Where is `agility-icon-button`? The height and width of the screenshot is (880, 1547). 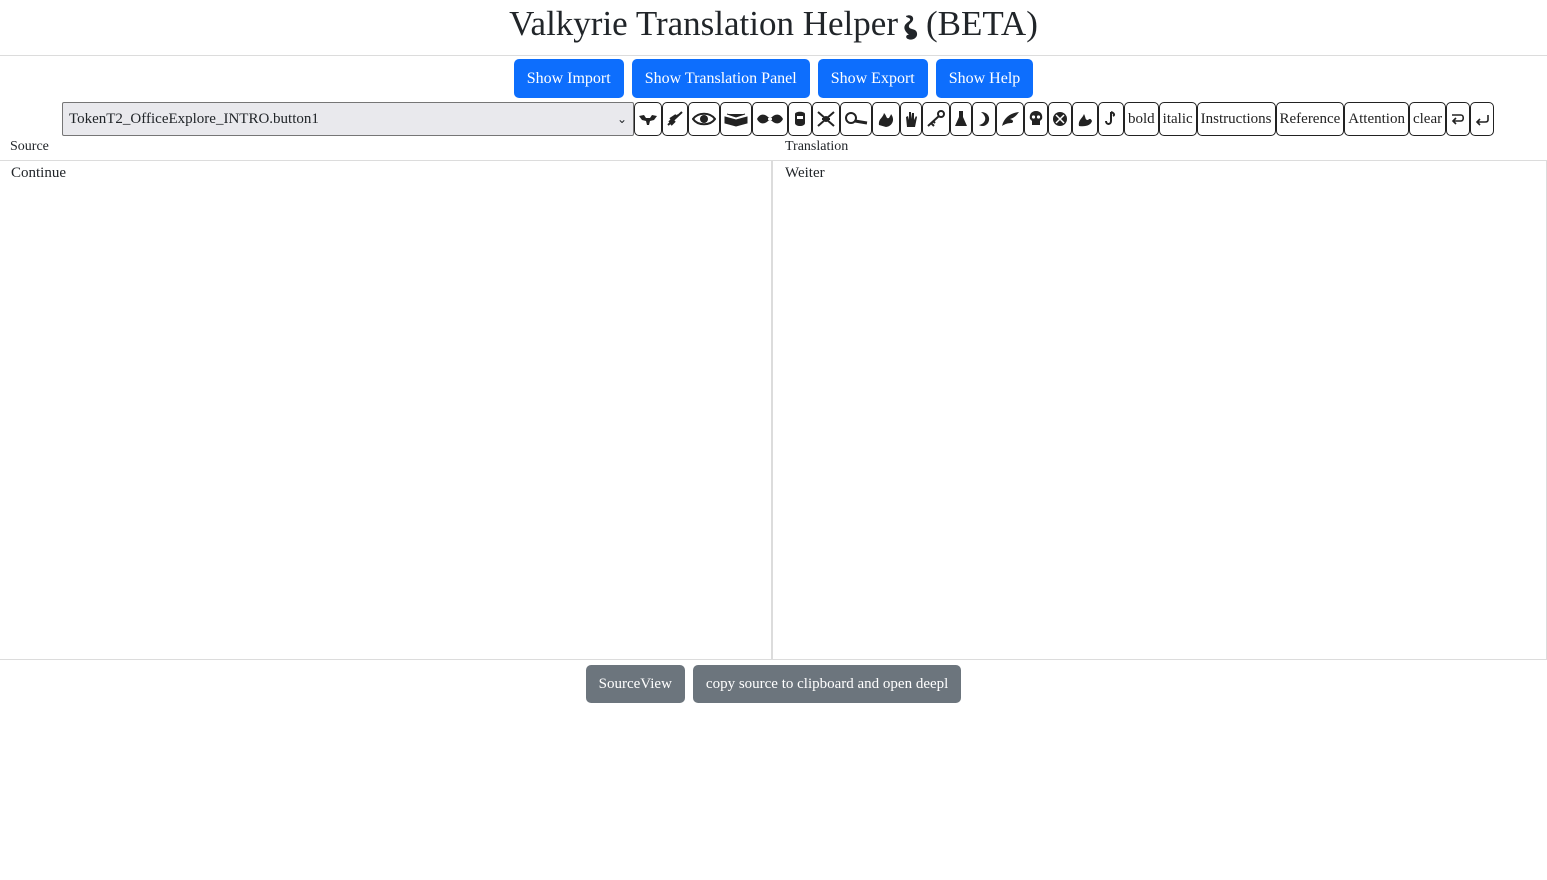
agility-icon-button is located at coordinates (675, 119).